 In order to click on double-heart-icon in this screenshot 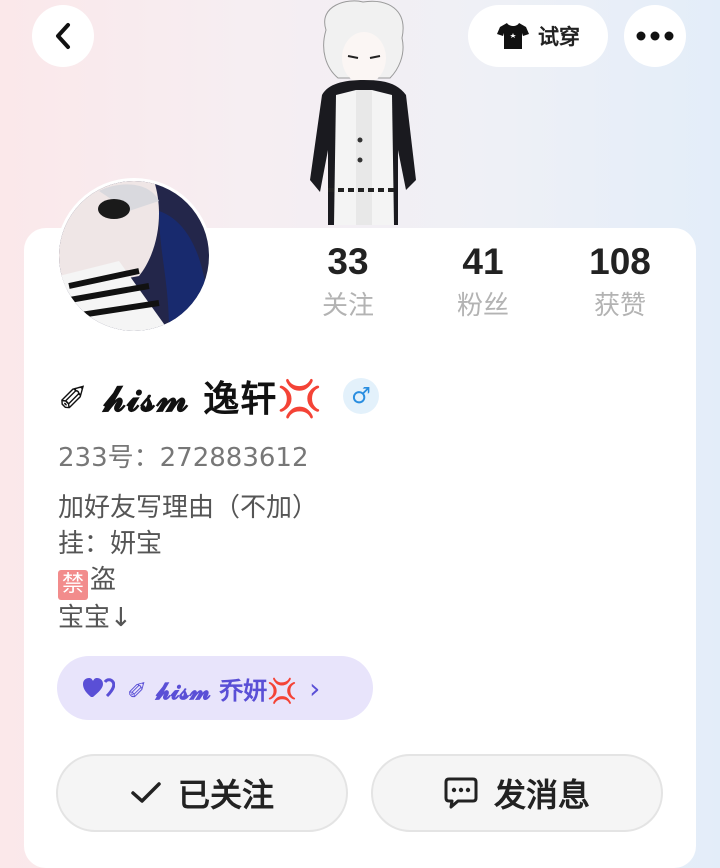, I will do `click(99, 688)`.